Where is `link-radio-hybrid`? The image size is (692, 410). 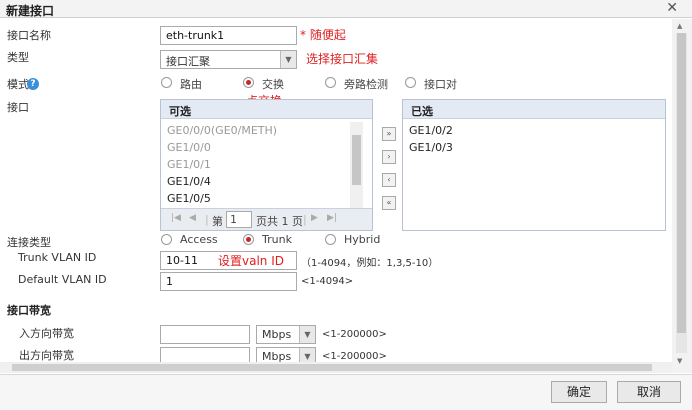
link-radio-hybrid is located at coordinates (330, 239).